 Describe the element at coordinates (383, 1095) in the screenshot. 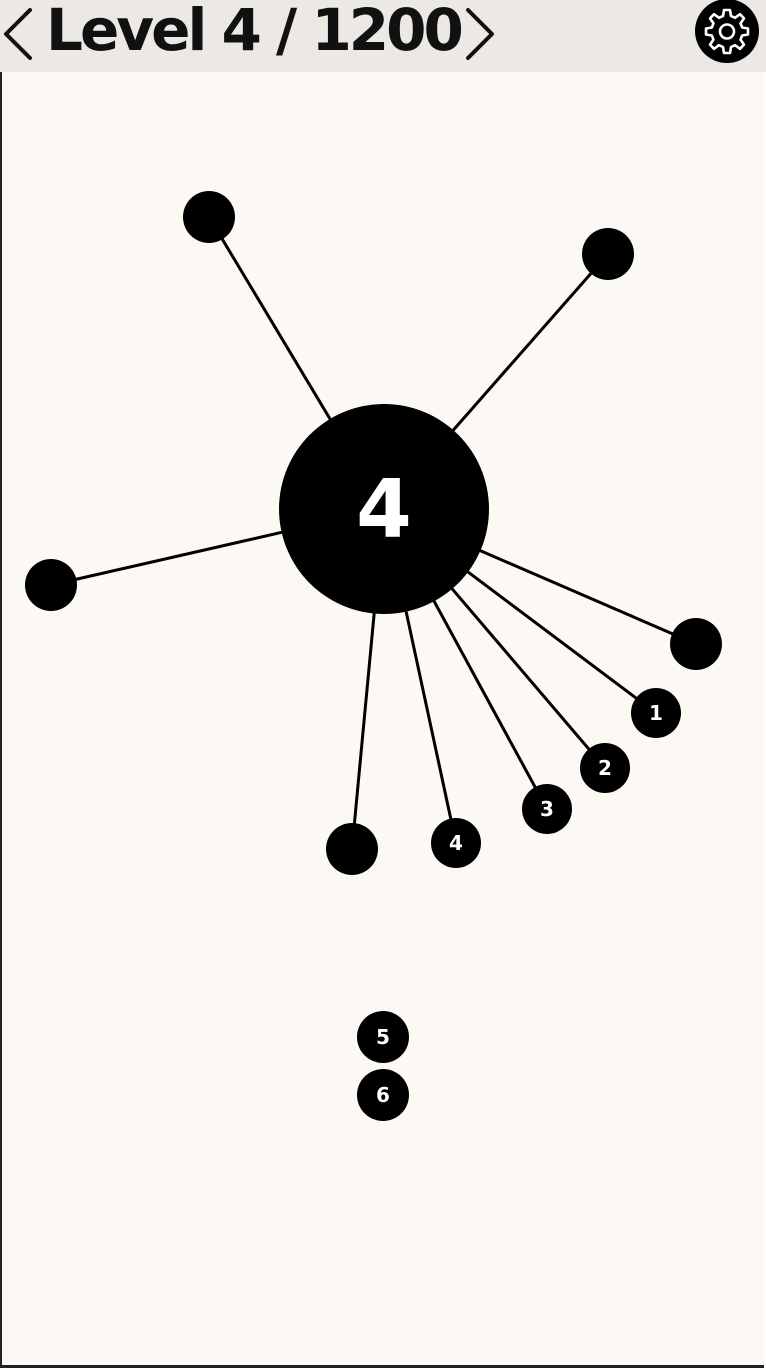

I see `queue-ball-number: 6` at that location.